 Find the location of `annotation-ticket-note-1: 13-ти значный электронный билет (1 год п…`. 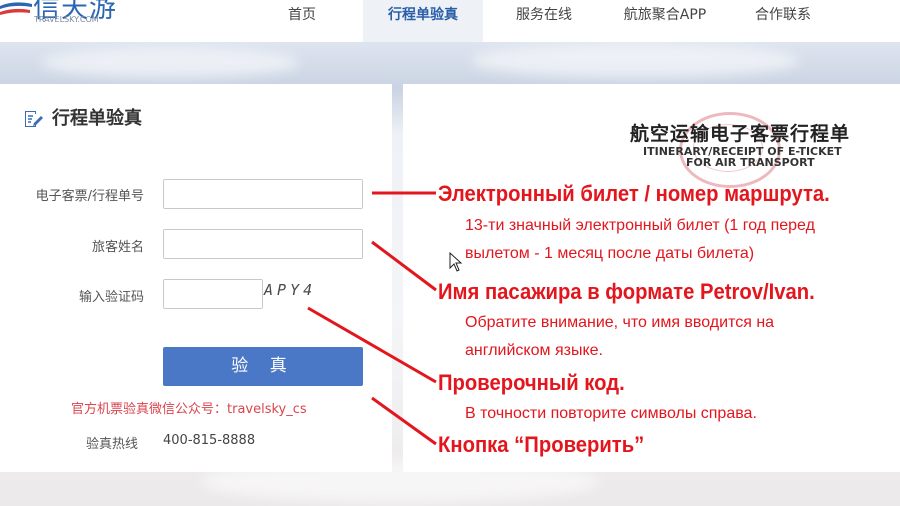

annotation-ticket-note-1: 13-ти значный электронный билет (1 год п… is located at coordinates (640, 225).